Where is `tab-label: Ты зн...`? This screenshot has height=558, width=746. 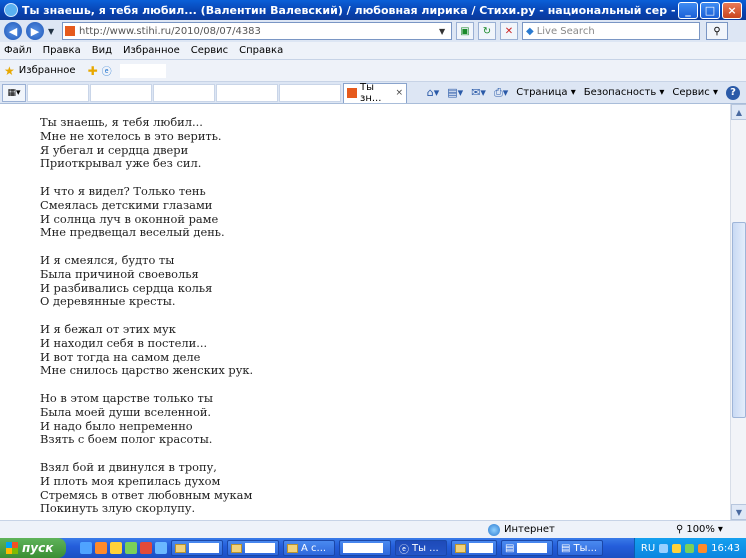
tab-label: Ты зн... is located at coordinates (371, 93).